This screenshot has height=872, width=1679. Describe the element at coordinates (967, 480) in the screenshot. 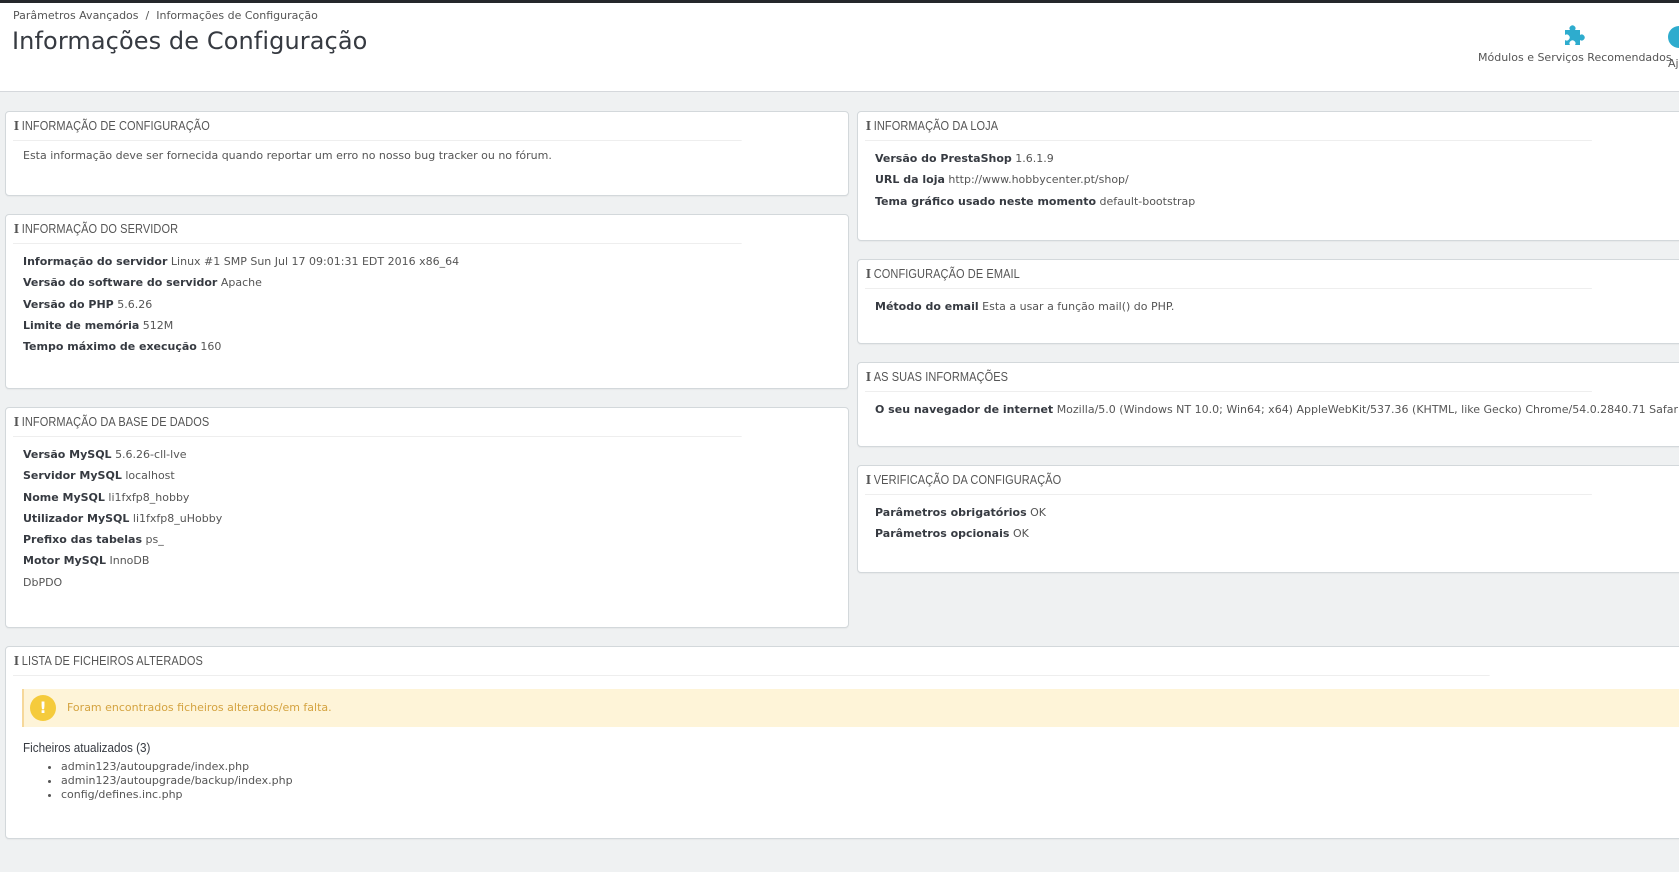

I see `panel-title: VERIFICAÇÃO DA CONFIGURAÇÃO` at that location.